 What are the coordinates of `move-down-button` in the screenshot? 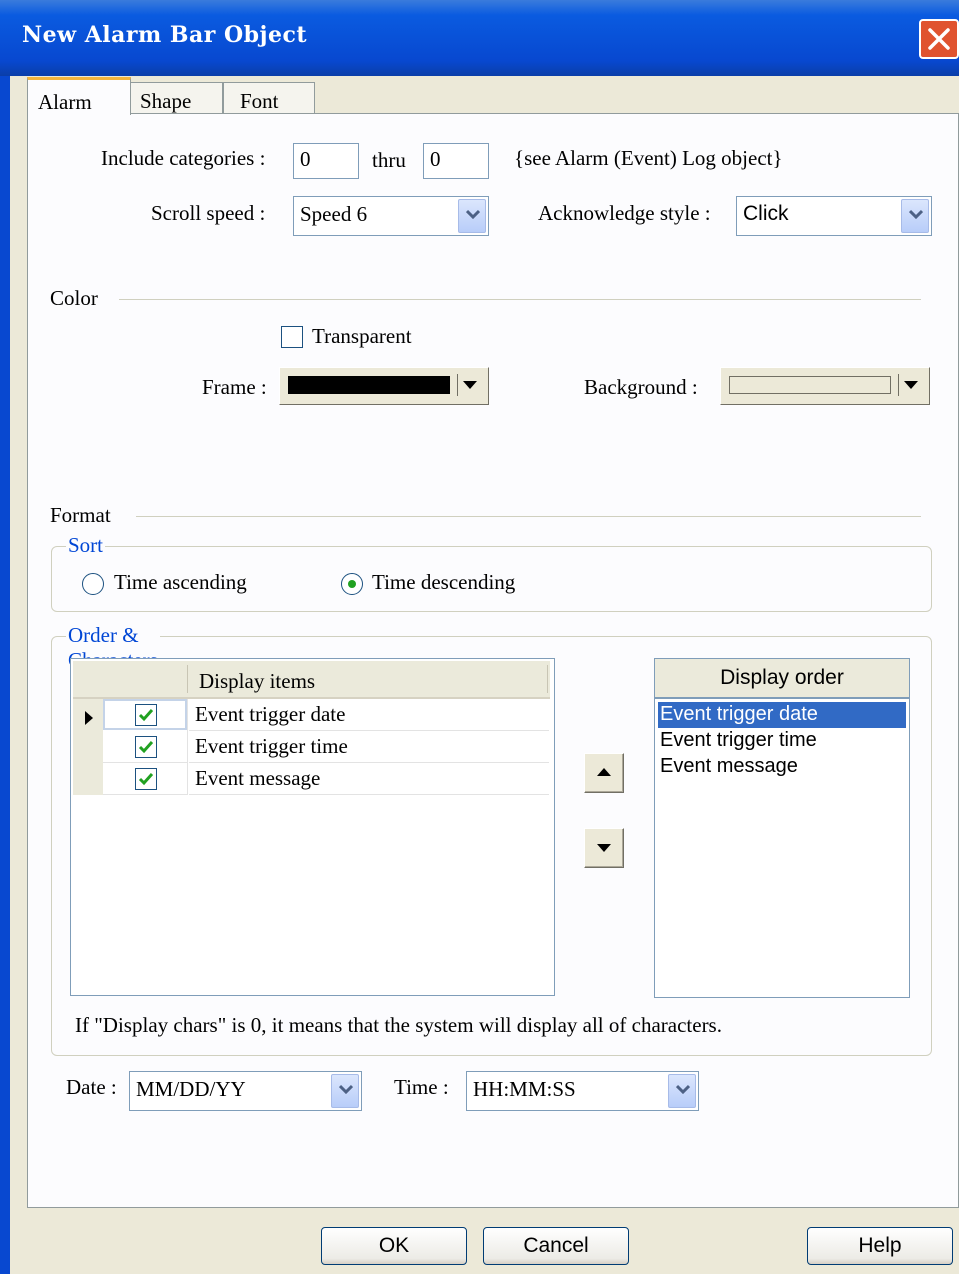 It's located at (604, 848).